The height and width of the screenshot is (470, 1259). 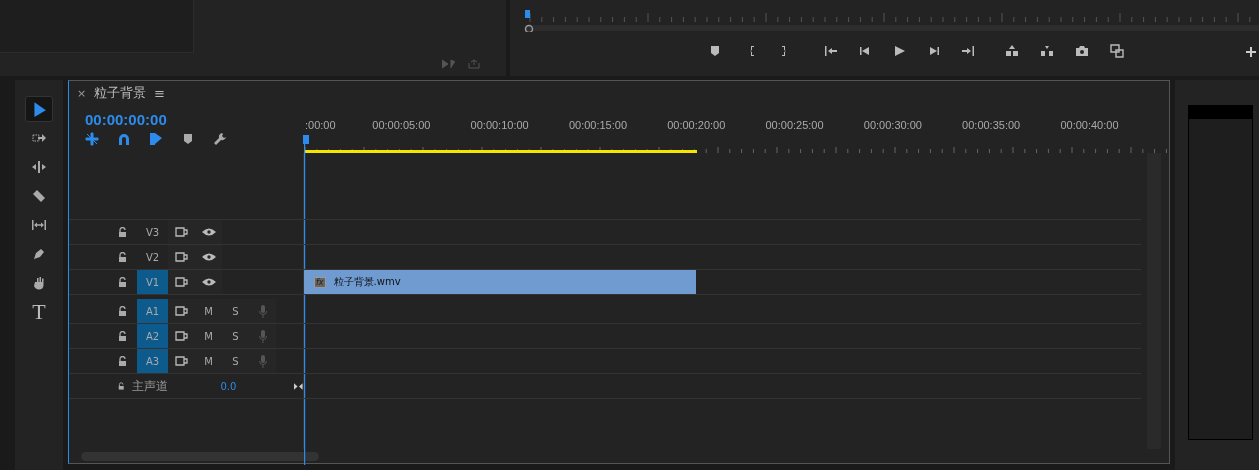 I want to click on volume-value: 0.0, so click(x=228, y=386).